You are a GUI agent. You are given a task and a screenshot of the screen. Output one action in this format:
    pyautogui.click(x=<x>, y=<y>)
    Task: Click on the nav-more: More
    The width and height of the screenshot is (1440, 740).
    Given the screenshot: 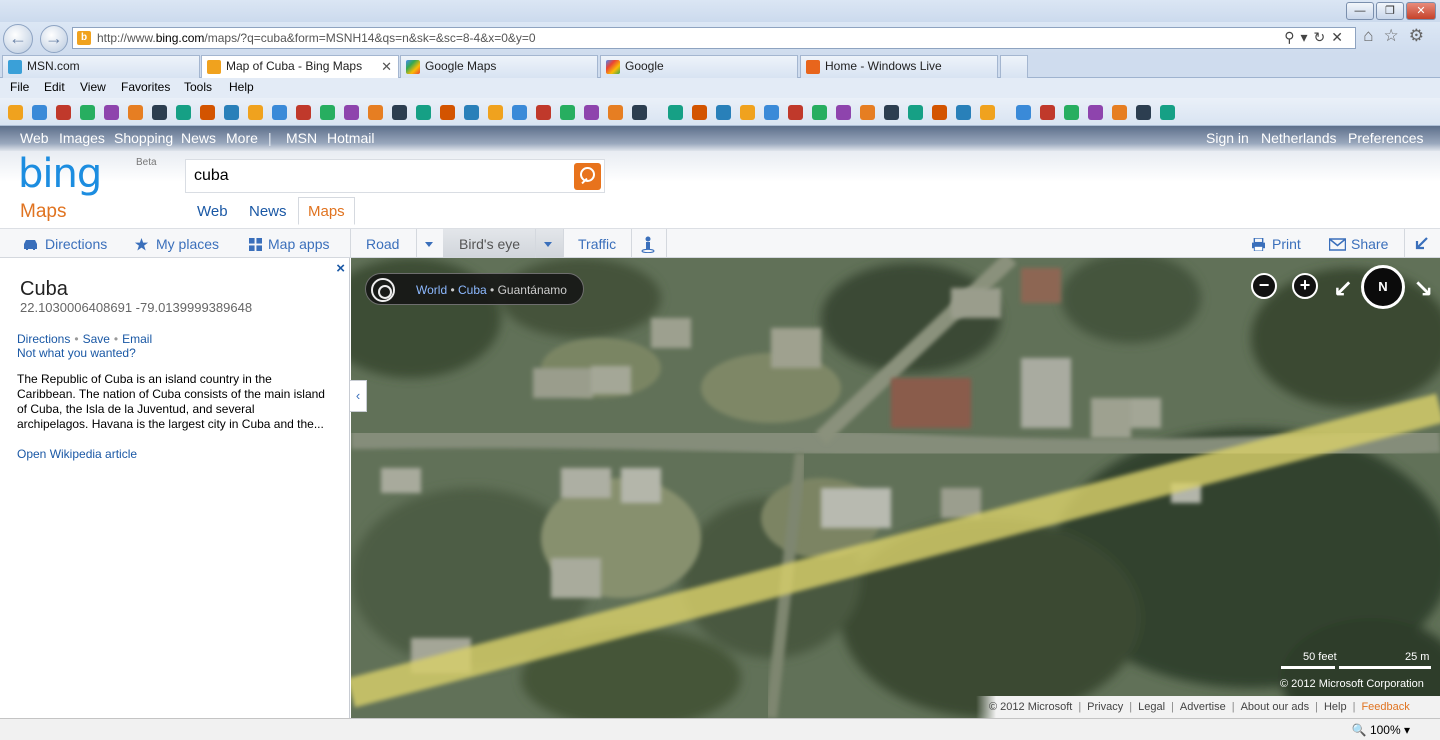 What is the action you would take?
    pyautogui.click(x=242, y=138)
    